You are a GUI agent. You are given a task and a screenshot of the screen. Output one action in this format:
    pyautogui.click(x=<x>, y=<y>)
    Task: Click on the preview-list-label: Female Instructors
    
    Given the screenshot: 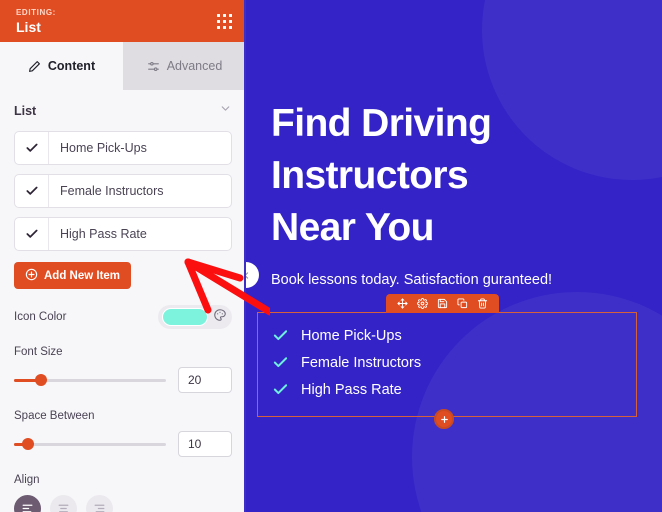 What is the action you would take?
    pyautogui.click(x=361, y=362)
    